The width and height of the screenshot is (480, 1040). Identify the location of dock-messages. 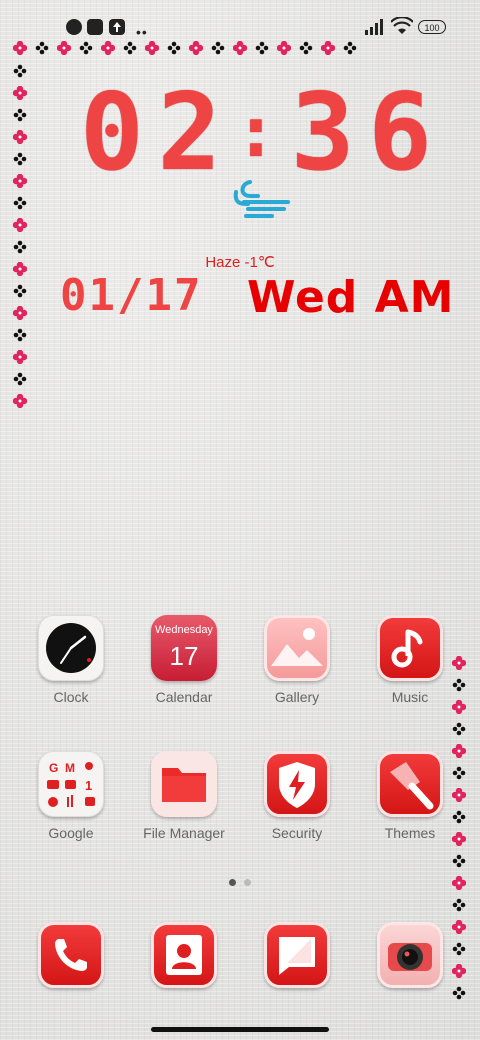
(297, 955).